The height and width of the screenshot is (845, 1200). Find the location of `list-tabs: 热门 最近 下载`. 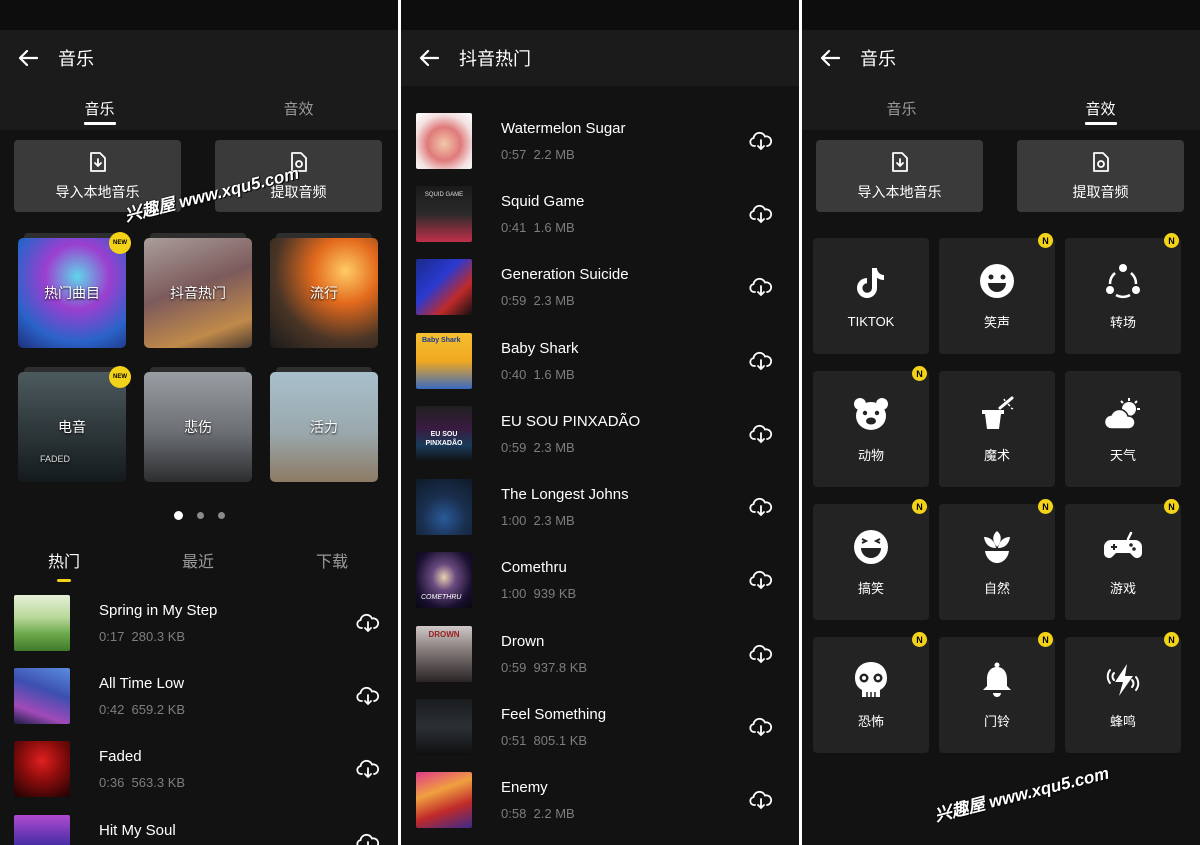

list-tabs: 热门 最近 下载 is located at coordinates (199, 565).